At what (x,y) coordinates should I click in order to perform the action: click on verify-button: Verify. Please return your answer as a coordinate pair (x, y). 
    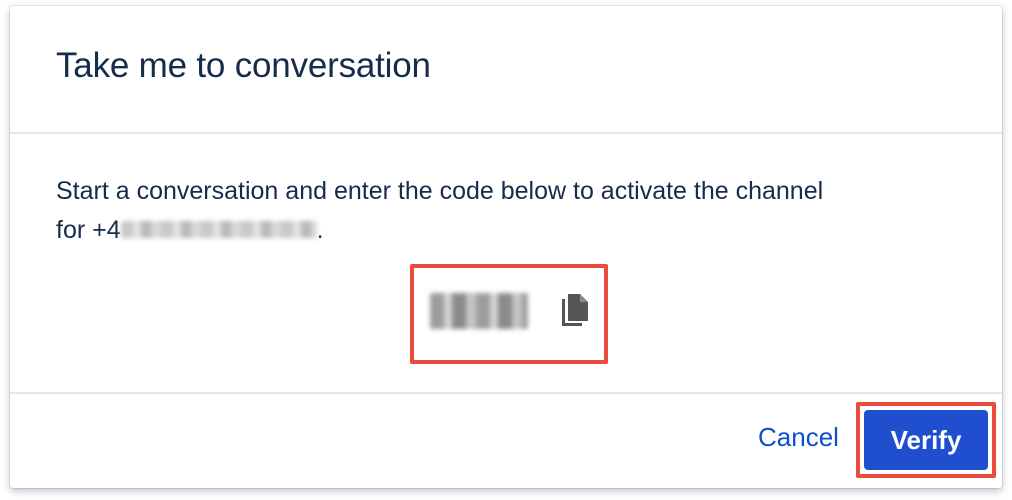
    Looking at the image, I should click on (926, 440).